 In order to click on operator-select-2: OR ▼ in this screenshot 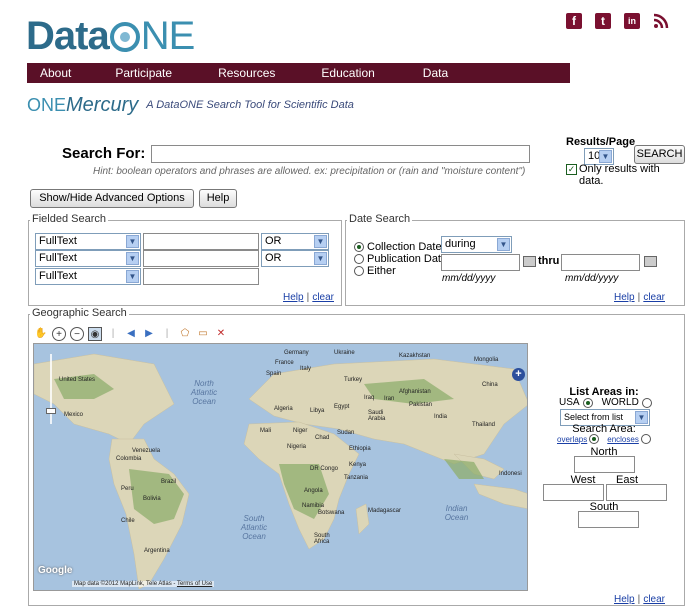, I will do `click(295, 258)`.